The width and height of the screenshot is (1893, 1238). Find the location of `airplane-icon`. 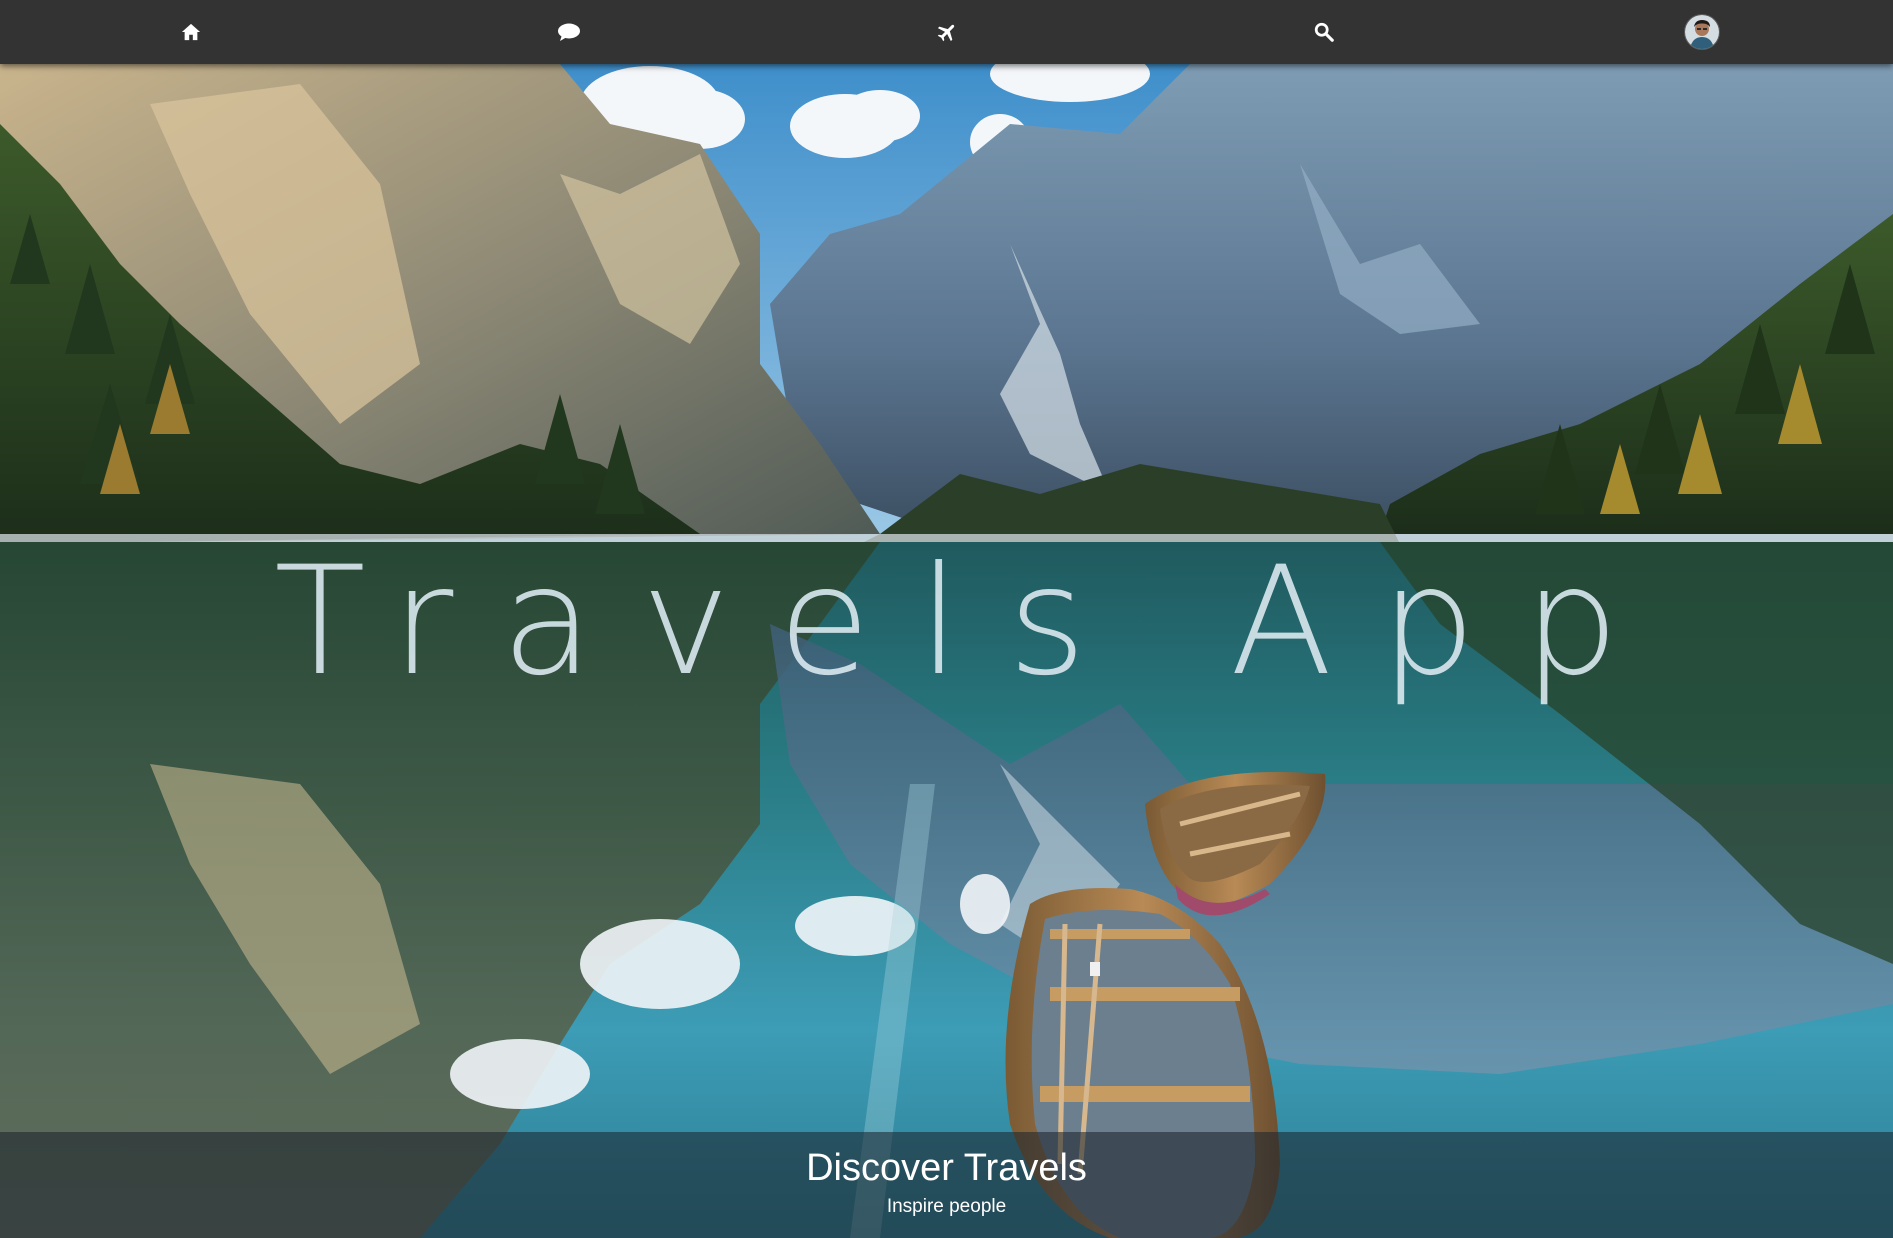

airplane-icon is located at coordinates (947, 32).